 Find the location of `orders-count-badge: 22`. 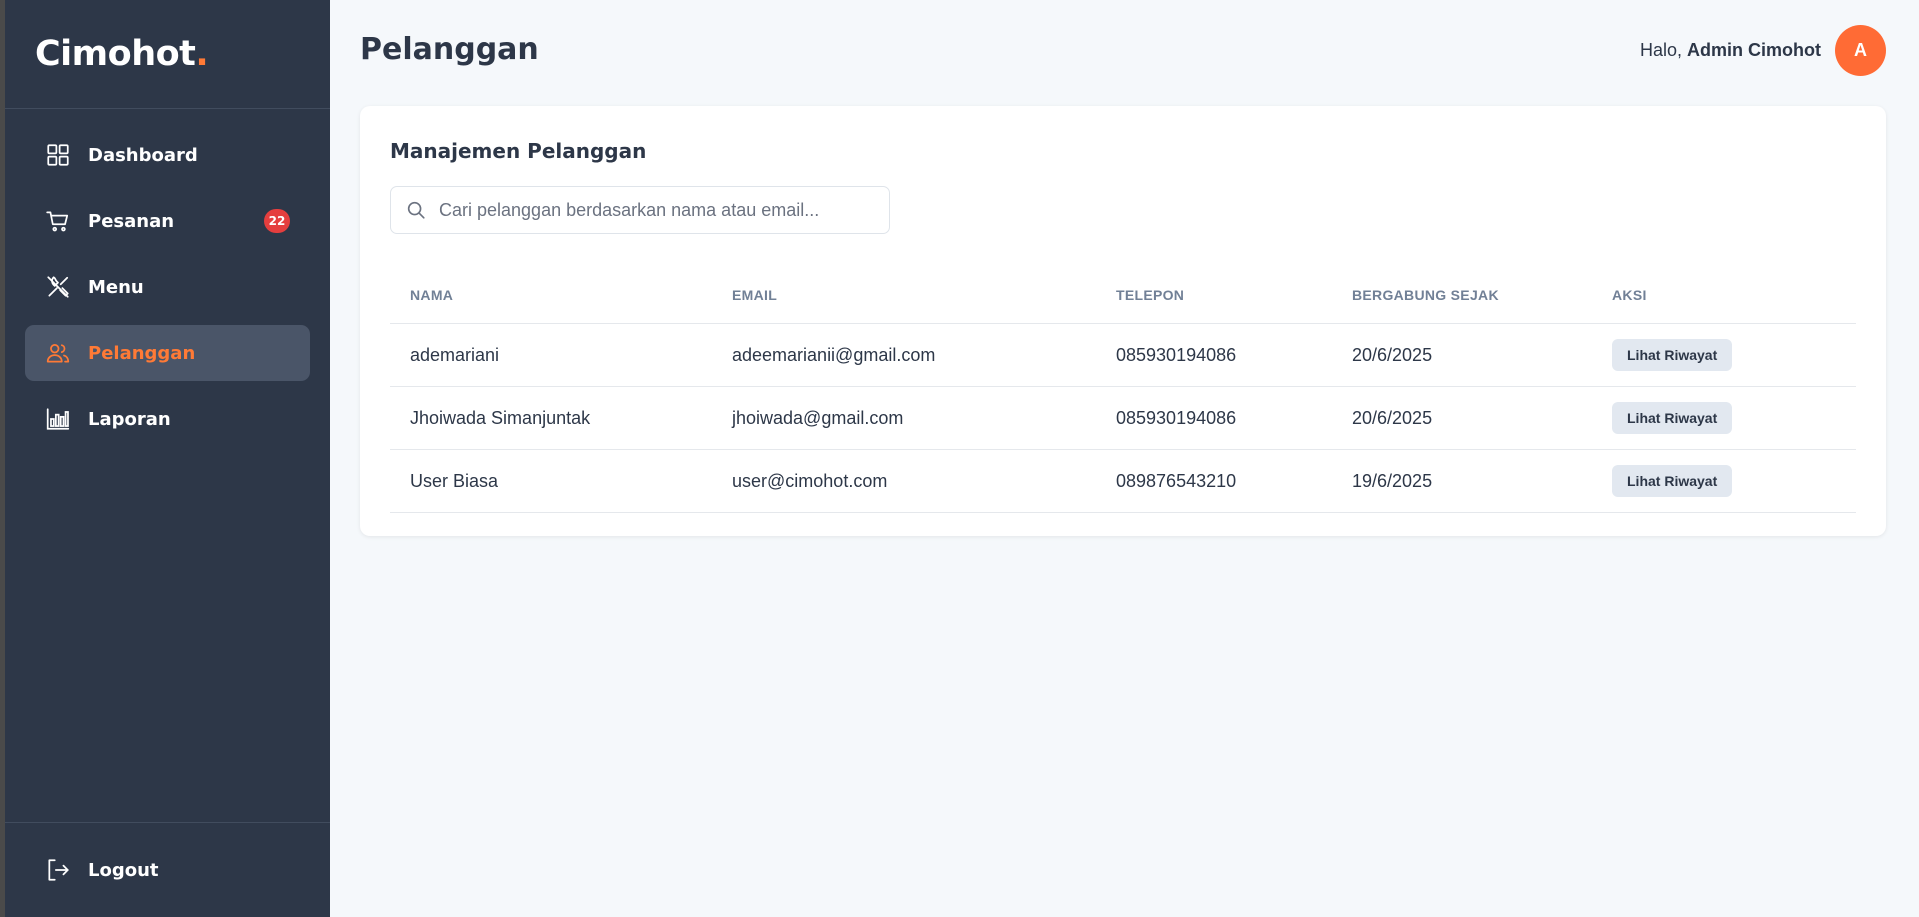

orders-count-badge: 22 is located at coordinates (277, 221).